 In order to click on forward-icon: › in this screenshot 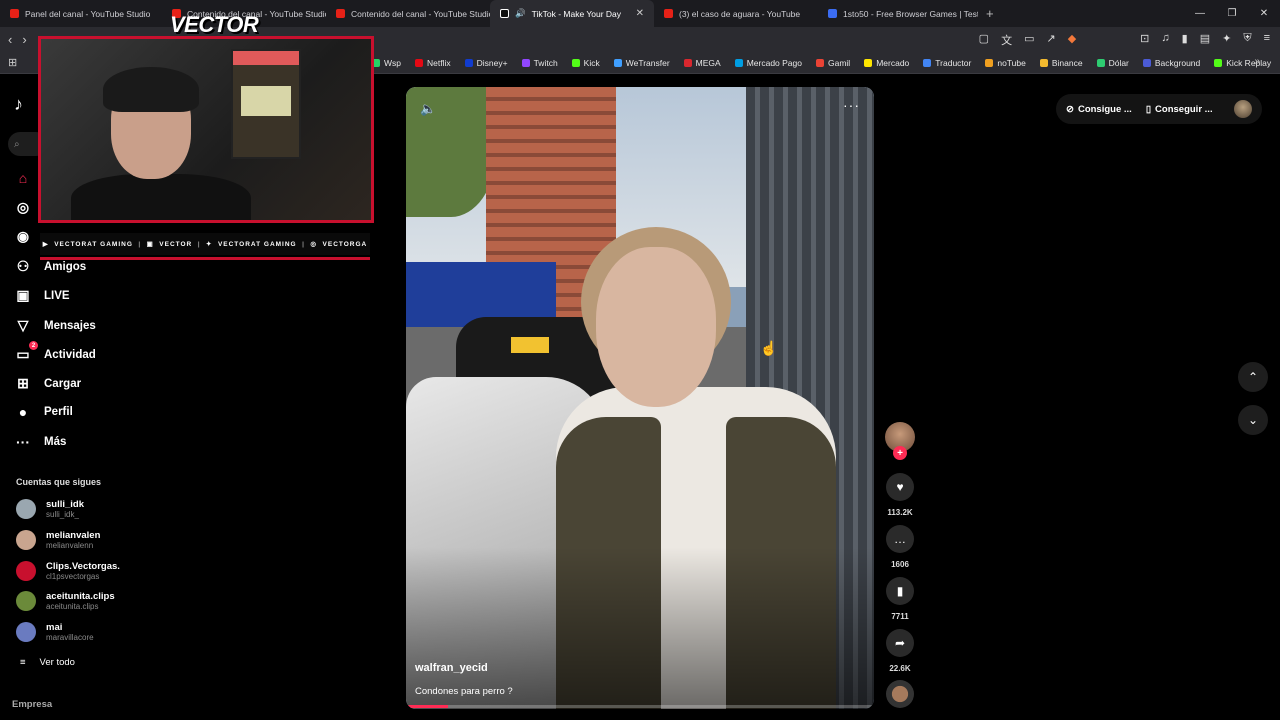, I will do `click(24, 39)`.